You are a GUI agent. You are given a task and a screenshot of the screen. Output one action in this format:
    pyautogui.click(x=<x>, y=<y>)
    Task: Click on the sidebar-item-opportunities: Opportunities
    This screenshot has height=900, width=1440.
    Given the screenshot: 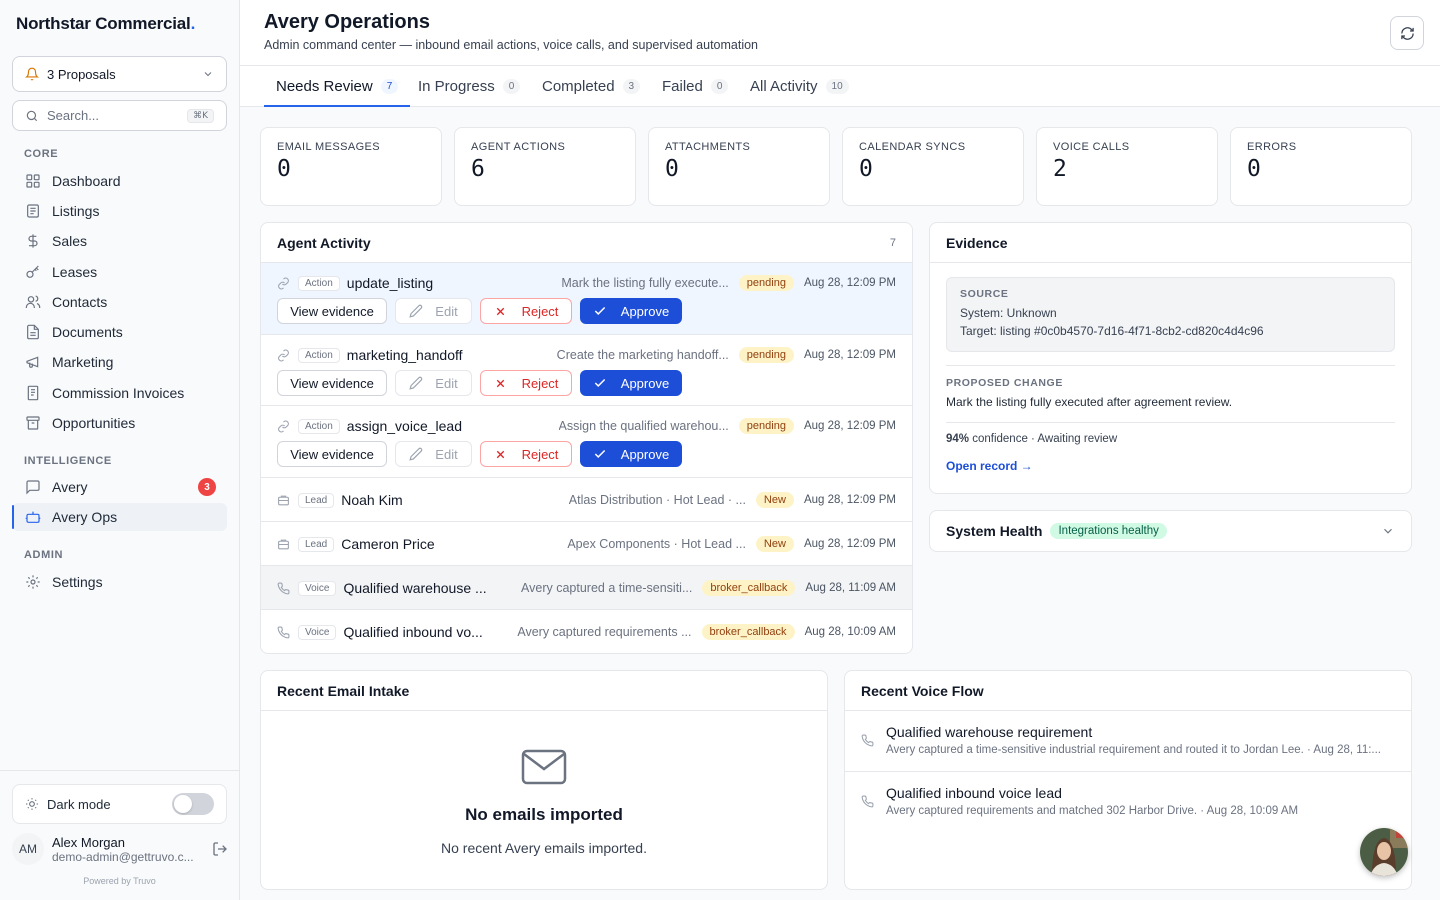 What is the action you would take?
    pyautogui.click(x=119, y=423)
    